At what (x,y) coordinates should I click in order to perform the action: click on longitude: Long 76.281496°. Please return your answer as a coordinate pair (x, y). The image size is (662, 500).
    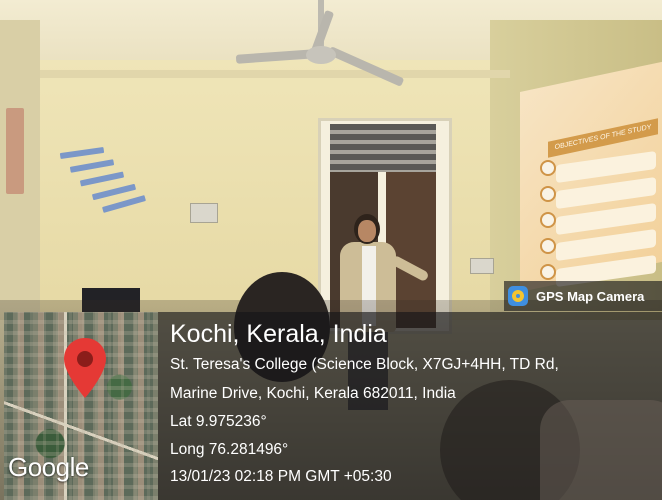
    Looking at the image, I should click on (229, 449).